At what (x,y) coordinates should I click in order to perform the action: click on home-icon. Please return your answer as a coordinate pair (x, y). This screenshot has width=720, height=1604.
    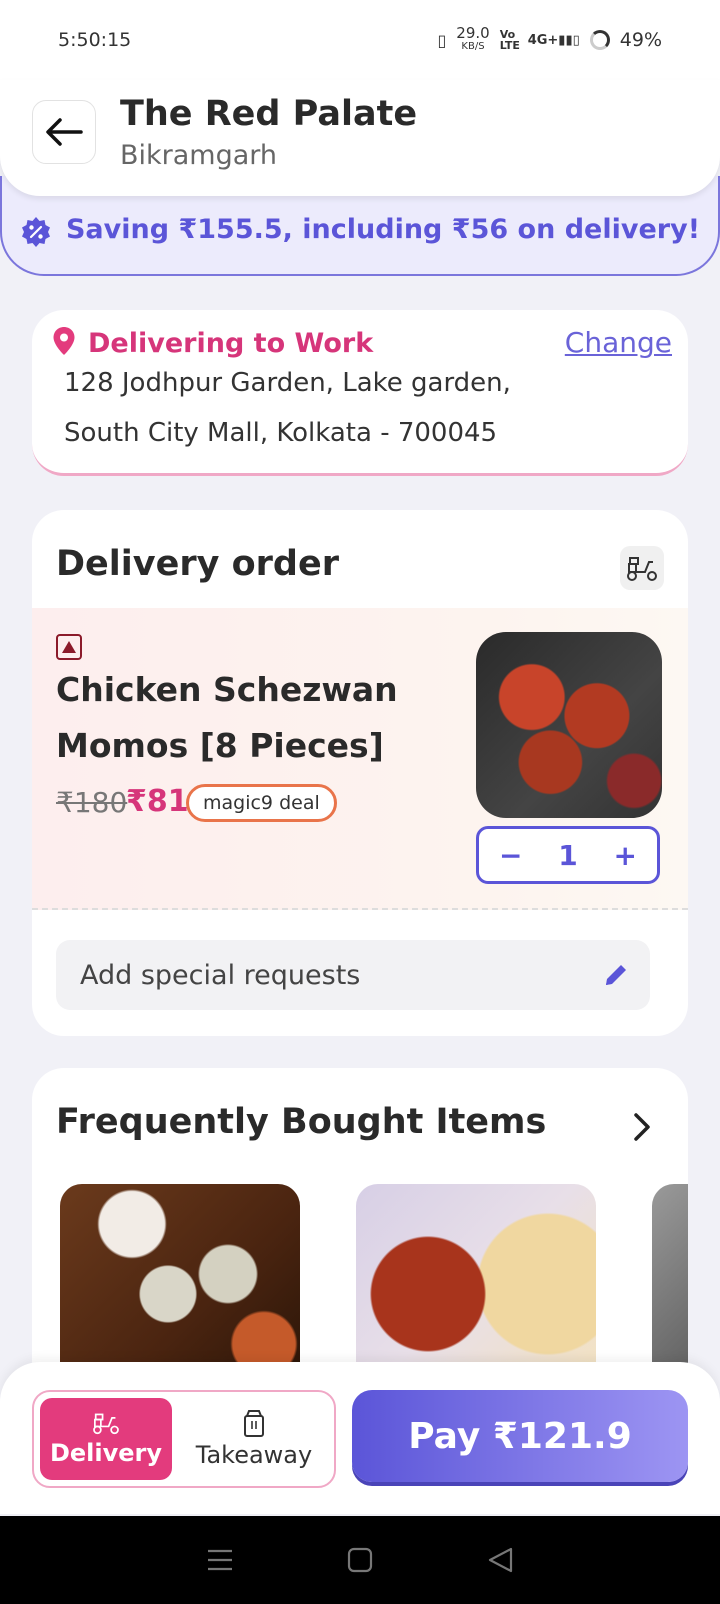
    Looking at the image, I should click on (360, 1560).